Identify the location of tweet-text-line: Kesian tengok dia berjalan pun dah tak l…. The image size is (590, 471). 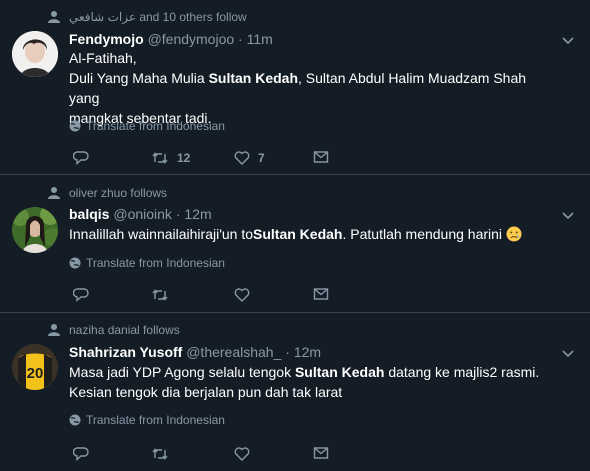
(206, 392).